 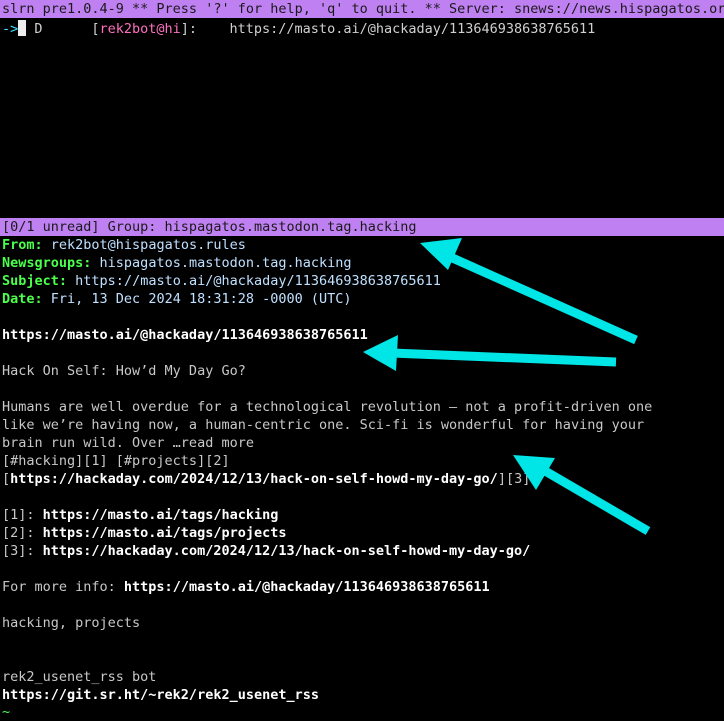 I want to click on body-title: Hack On Self: How’d My Day Go?, so click(x=124, y=371).